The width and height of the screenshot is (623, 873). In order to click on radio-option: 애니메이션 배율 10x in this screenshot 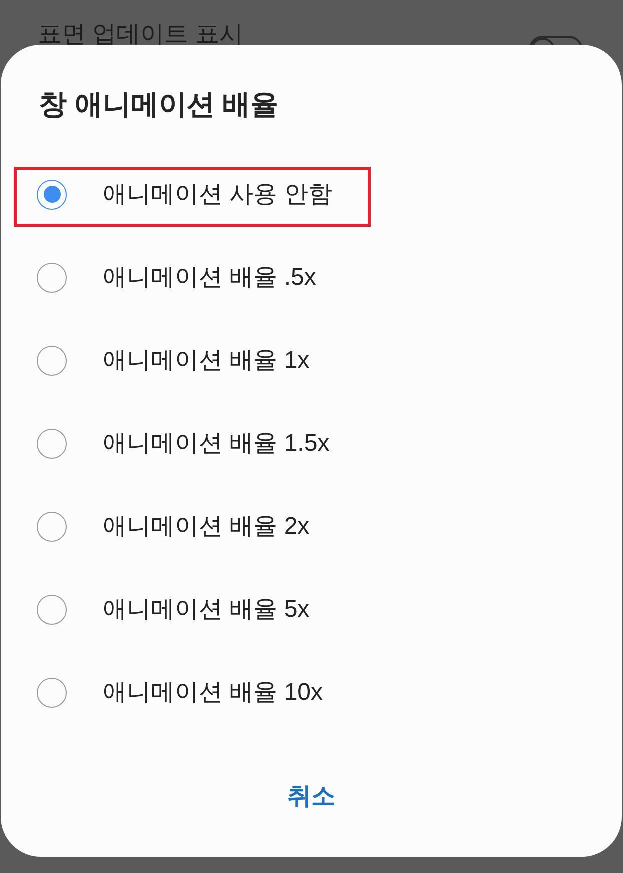, I will do `click(172, 693)`.